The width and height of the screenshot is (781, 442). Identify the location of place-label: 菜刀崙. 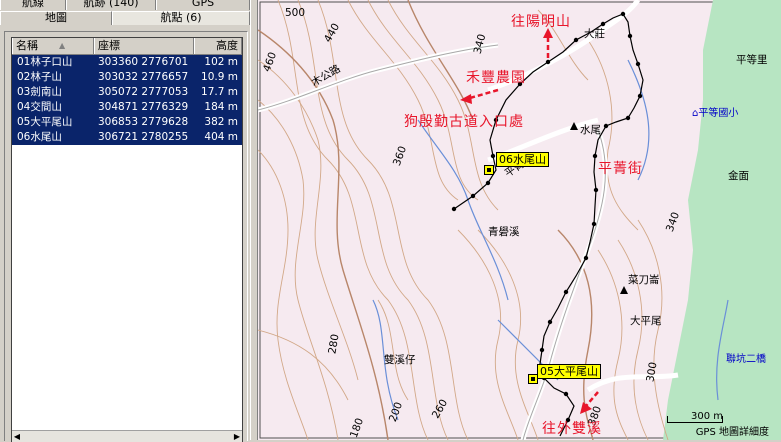
(644, 280).